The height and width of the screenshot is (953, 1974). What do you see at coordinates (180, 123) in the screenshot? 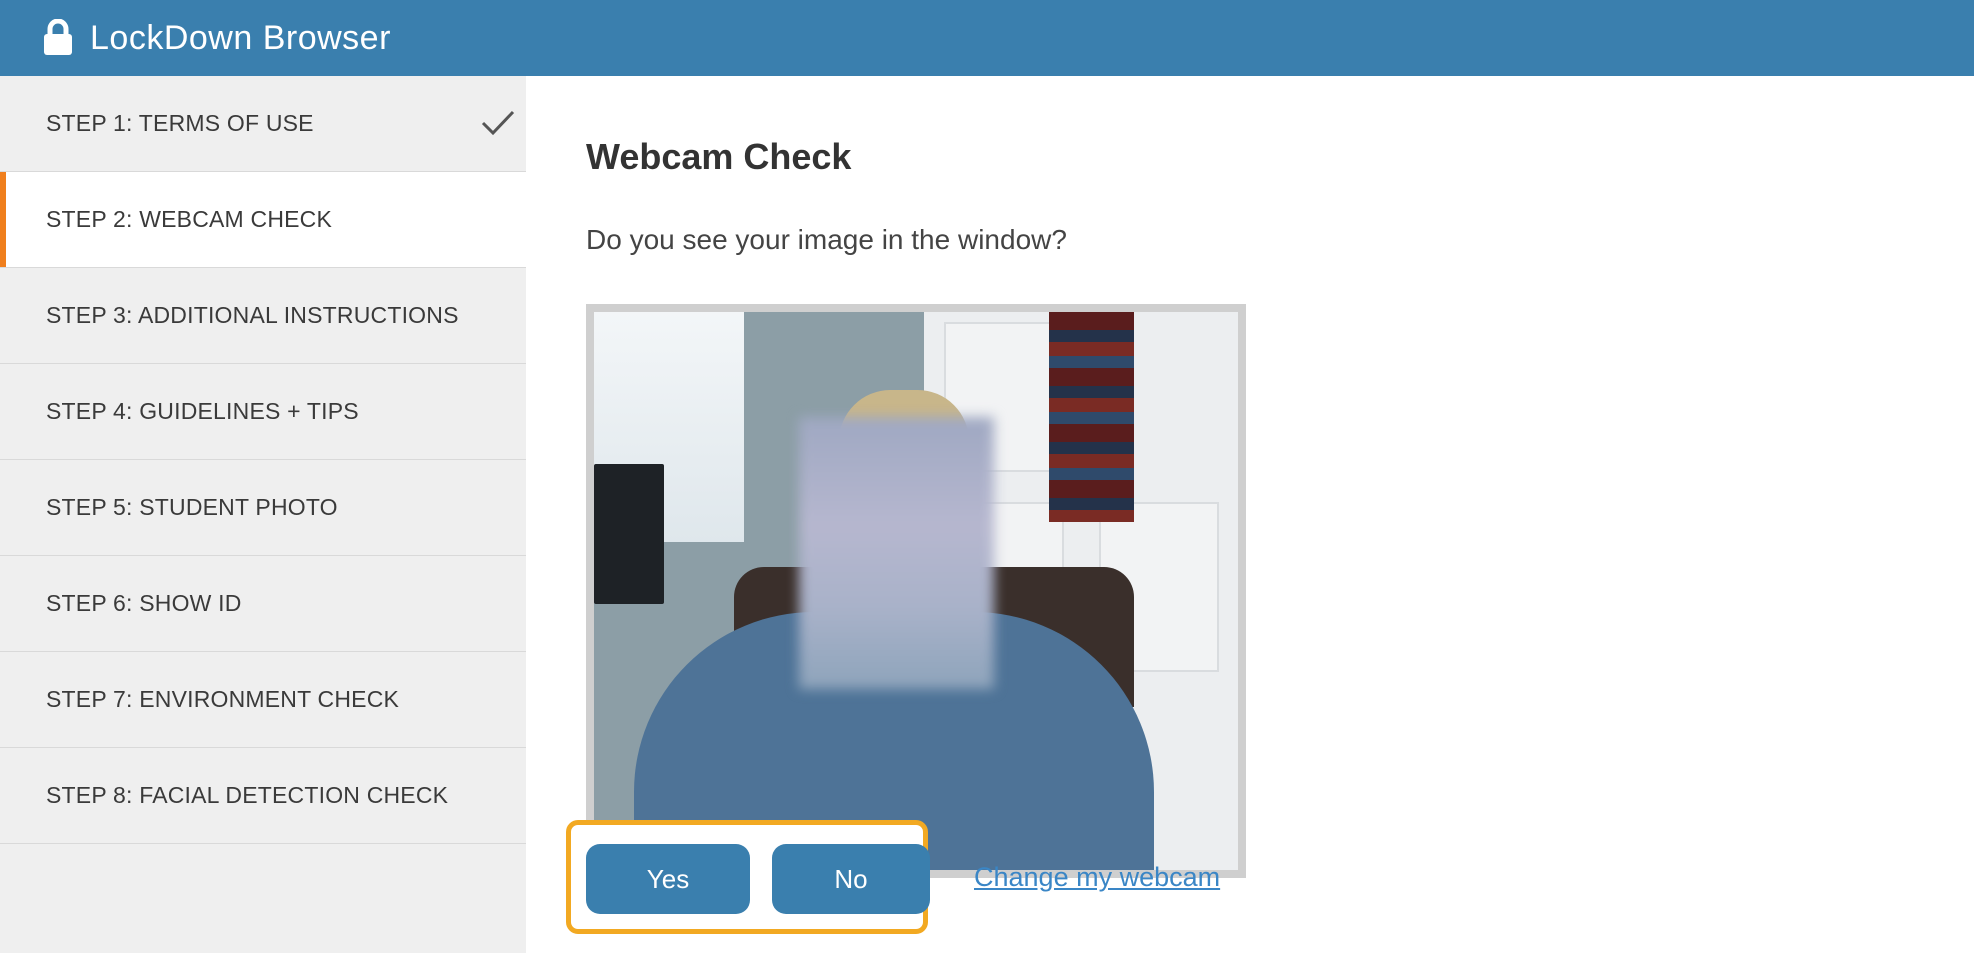
I see `step-label: STEP 1: TERMS OF USE` at bounding box center [180, 123].